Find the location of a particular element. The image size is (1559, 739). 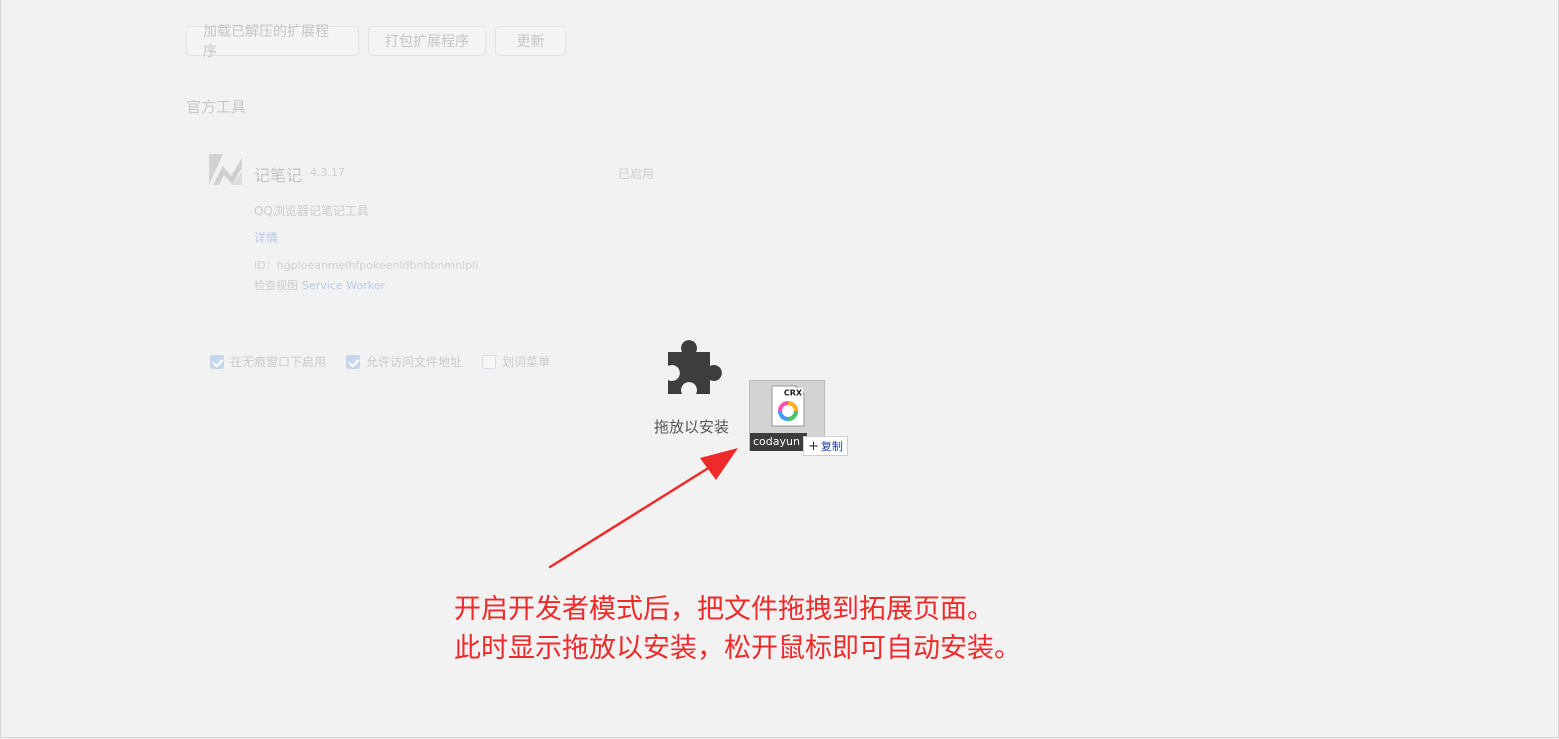

extension-options: 在无痕窗口下启用 允许访问文件地址 划词菜单 is located at coordinates (380, 361).